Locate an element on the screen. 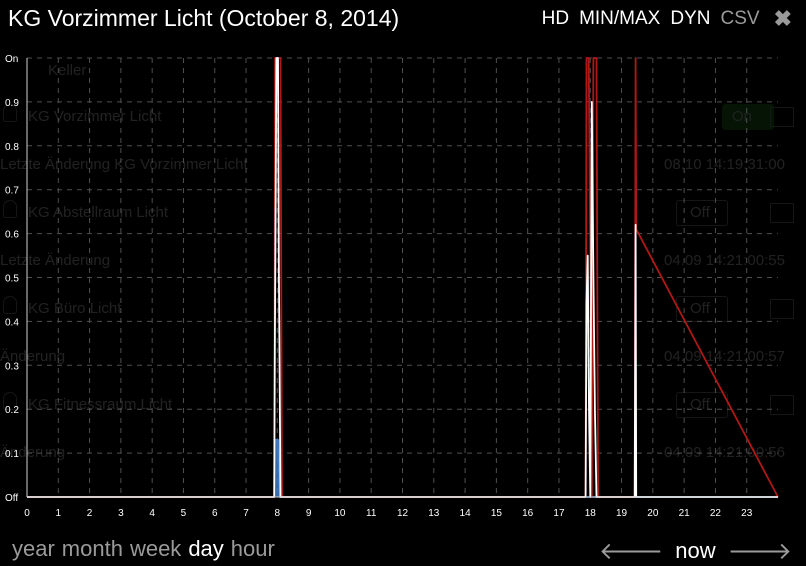  x-tick-label: 3 is located at coordinates (121, 513).